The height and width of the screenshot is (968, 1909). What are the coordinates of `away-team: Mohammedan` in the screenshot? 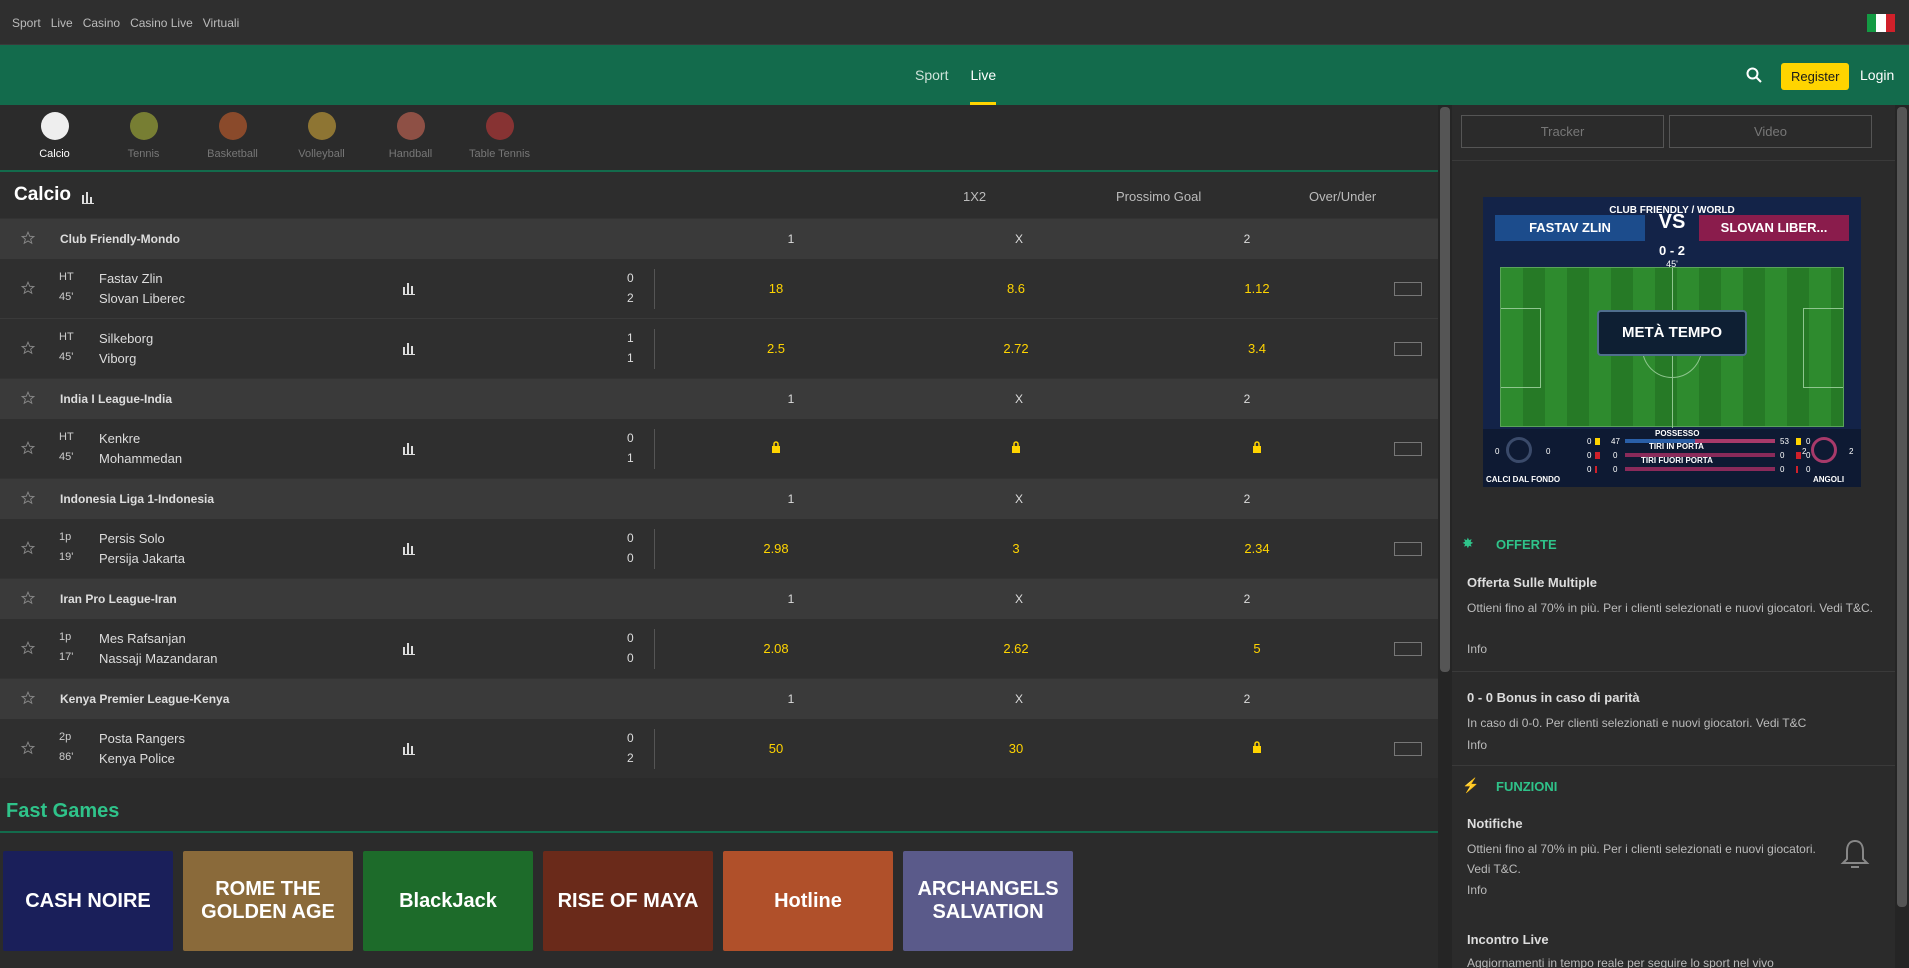 It's located at (140, 458).